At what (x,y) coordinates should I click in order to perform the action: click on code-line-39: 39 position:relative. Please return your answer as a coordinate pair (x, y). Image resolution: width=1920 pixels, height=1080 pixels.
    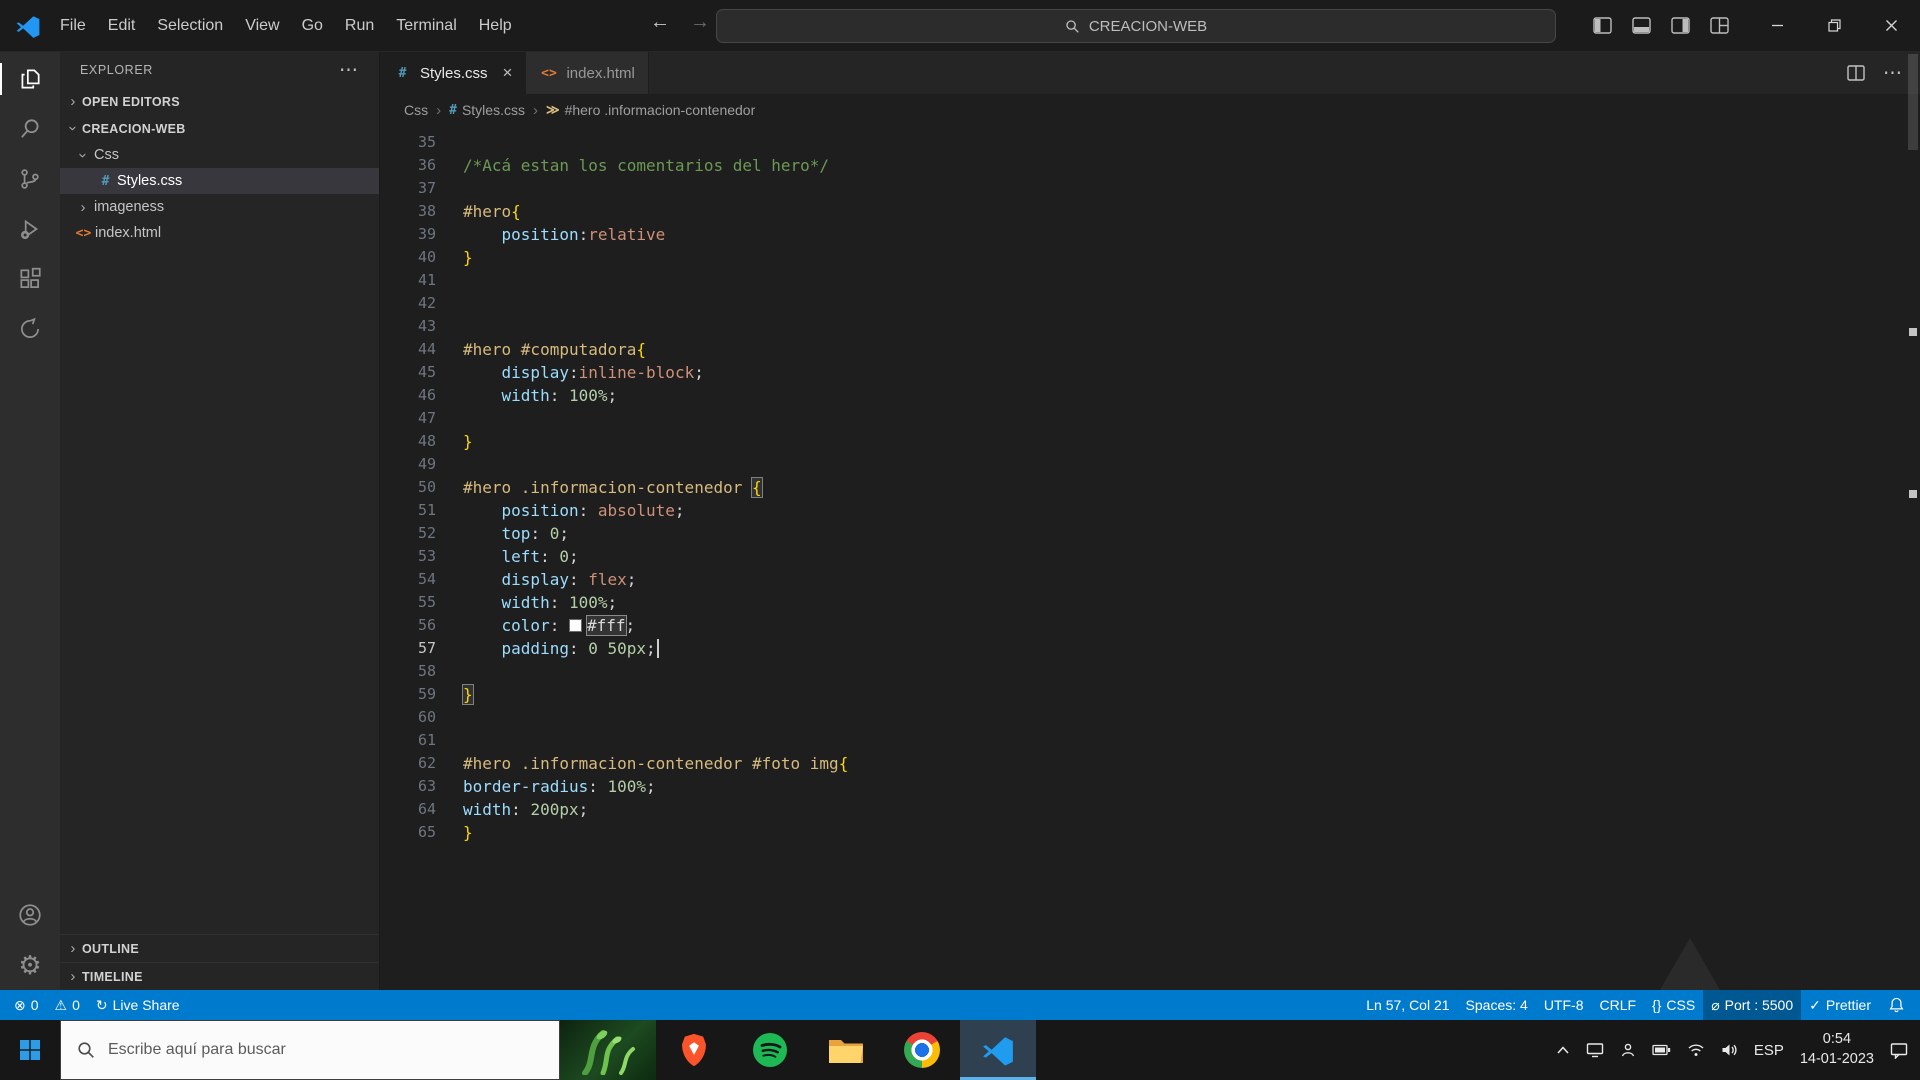
    Looking at the image, I should click on (1150, 234).